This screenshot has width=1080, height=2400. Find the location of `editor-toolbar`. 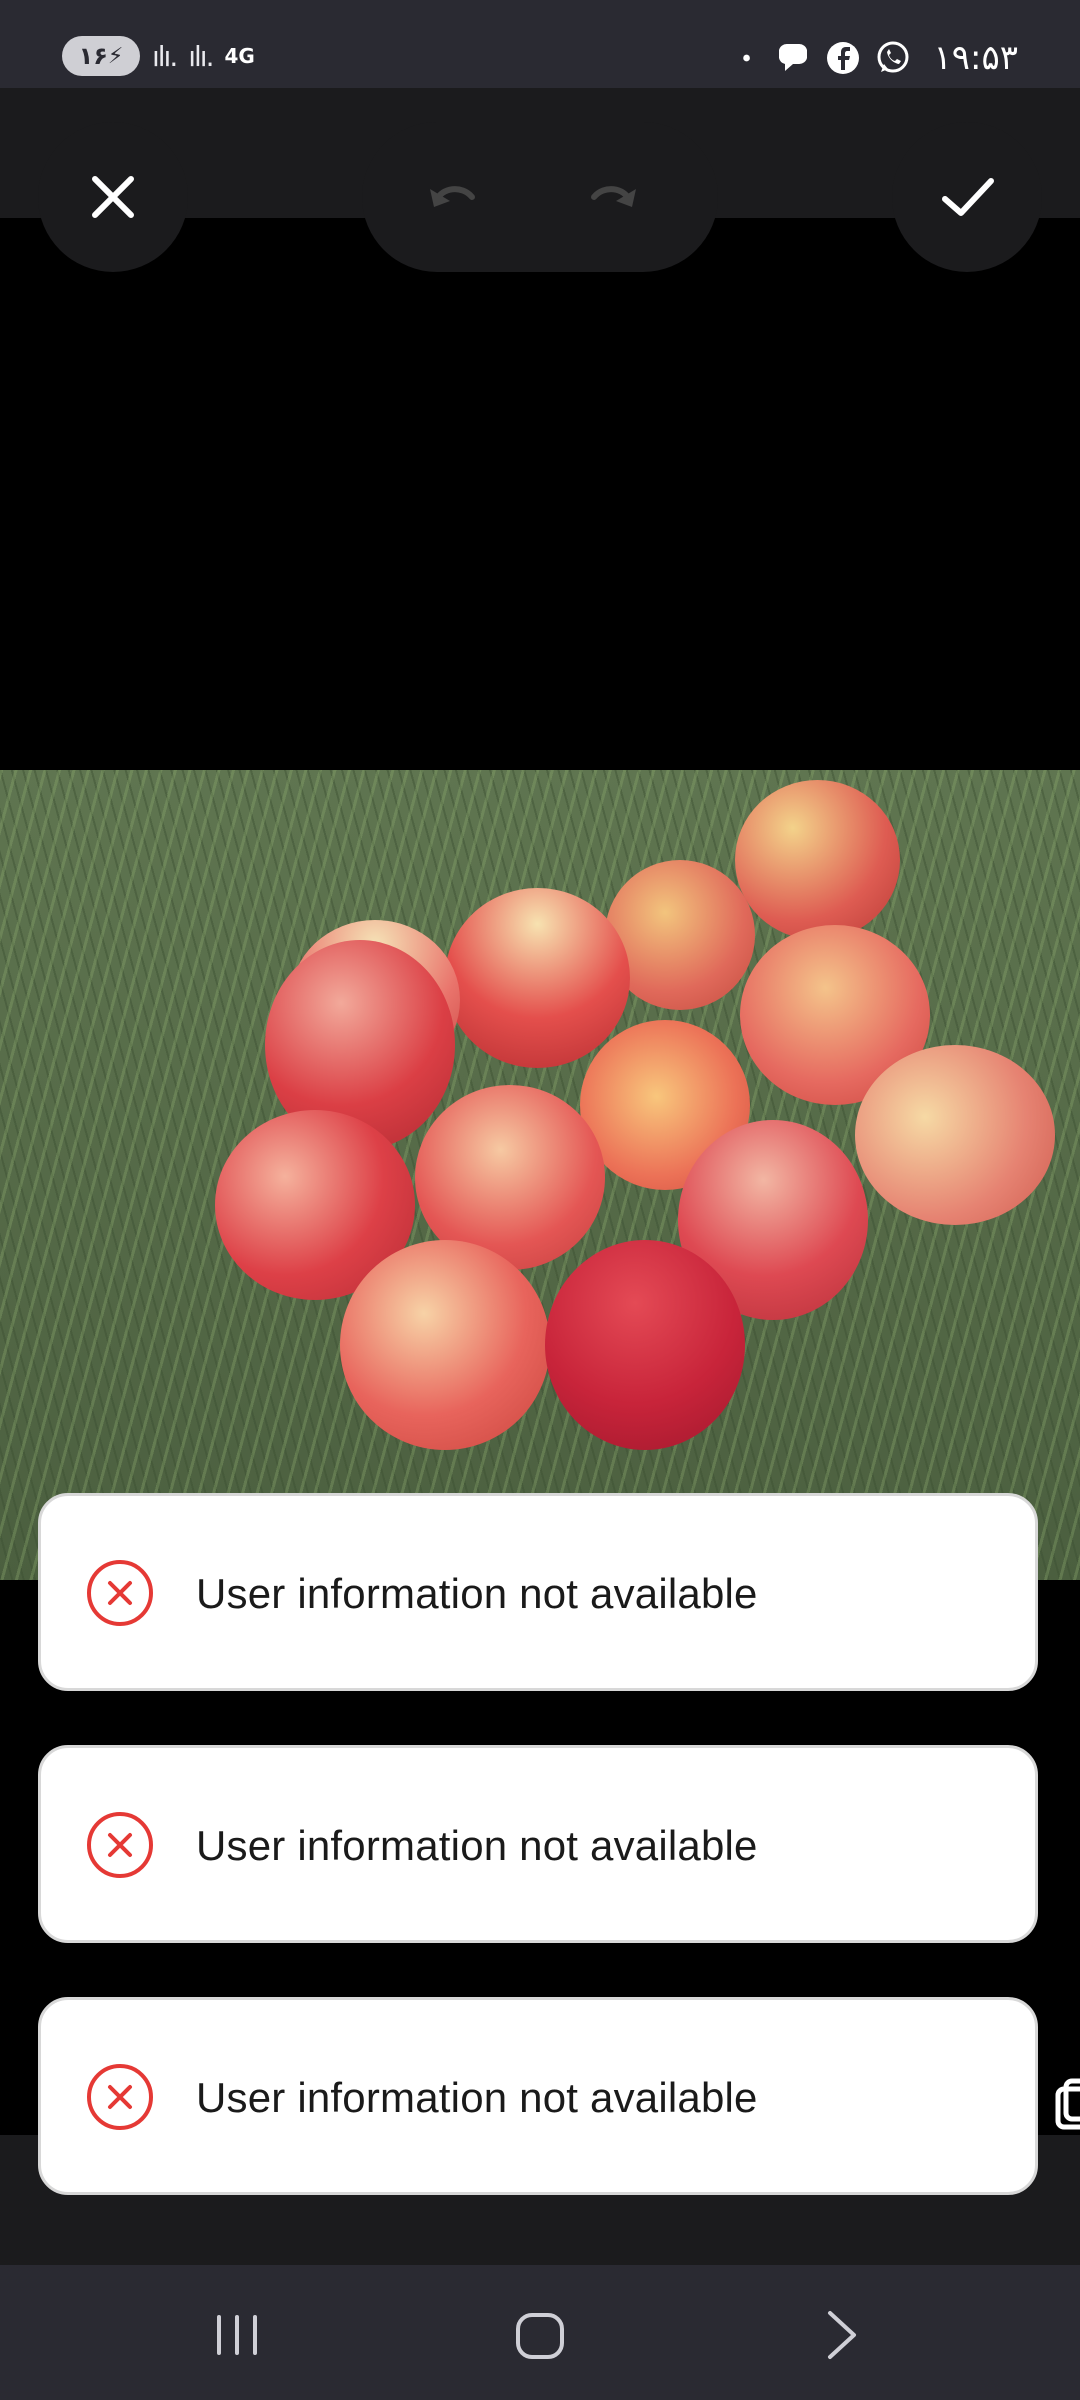

editor-toolbar is located at coordinates (540, 180).